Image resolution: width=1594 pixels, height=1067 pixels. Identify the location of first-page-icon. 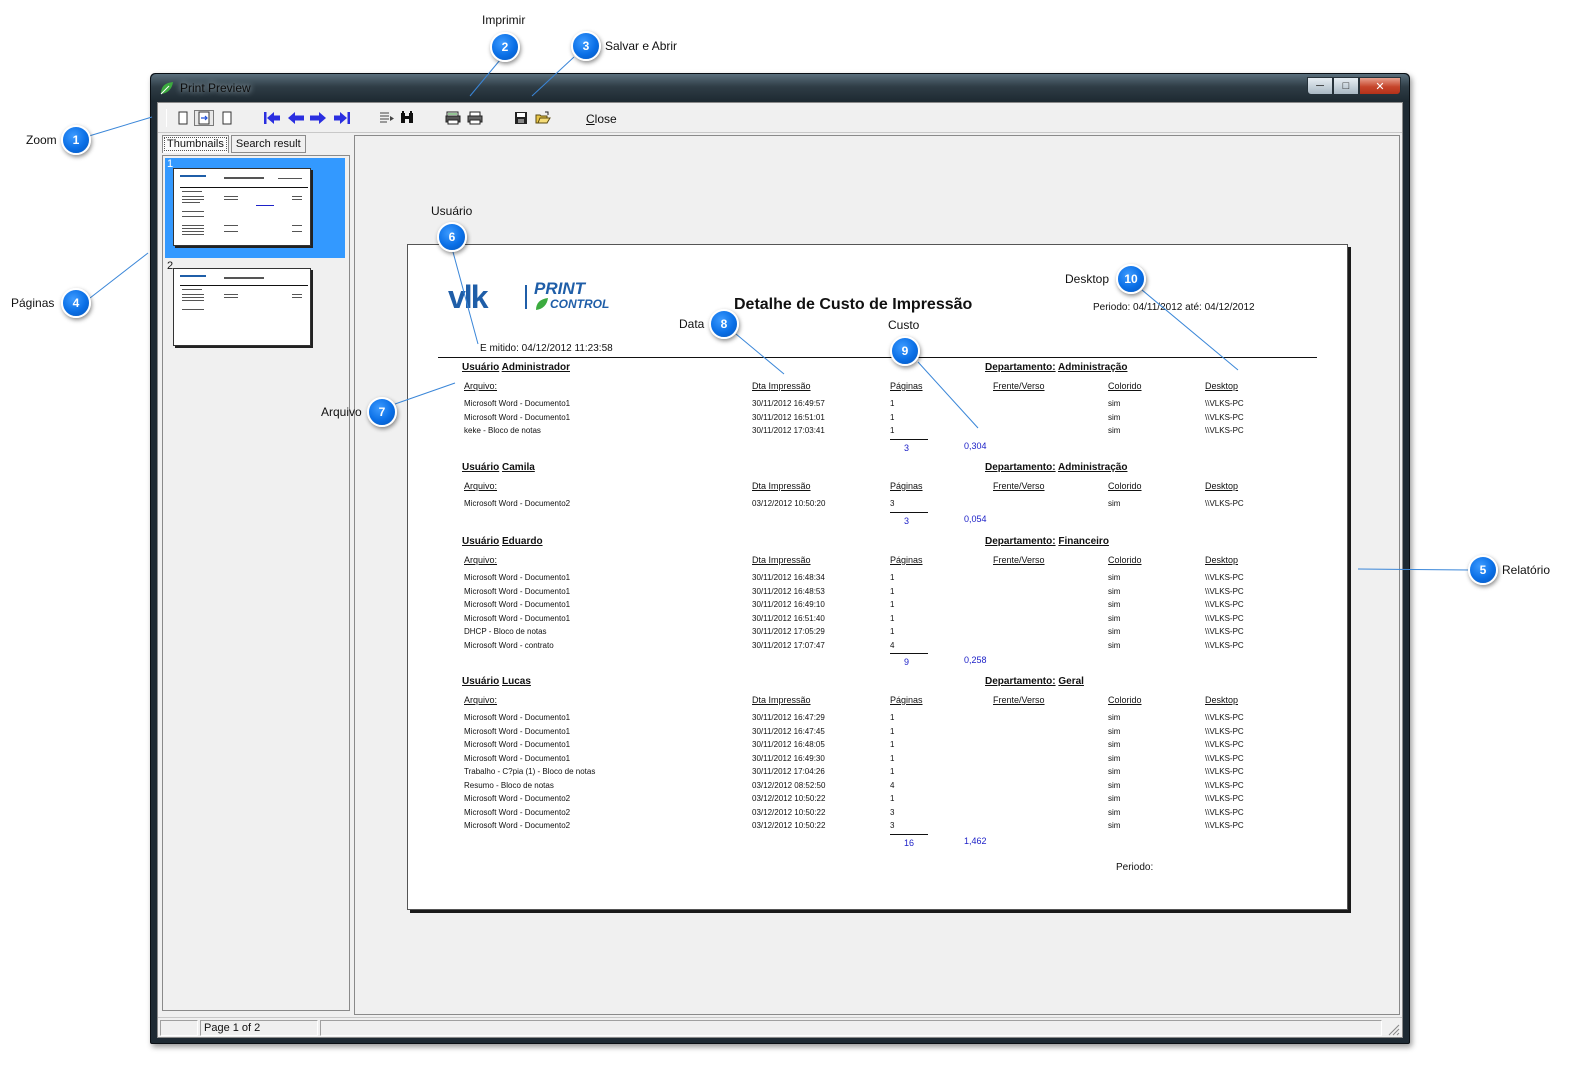
(272, 118).